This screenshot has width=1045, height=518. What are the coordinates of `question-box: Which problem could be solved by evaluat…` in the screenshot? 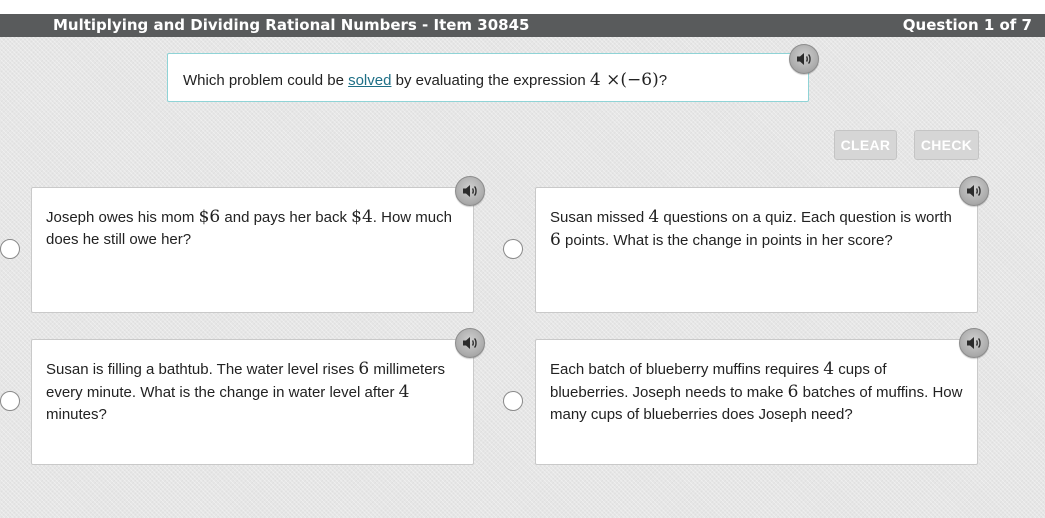 It's located at (488, 77).